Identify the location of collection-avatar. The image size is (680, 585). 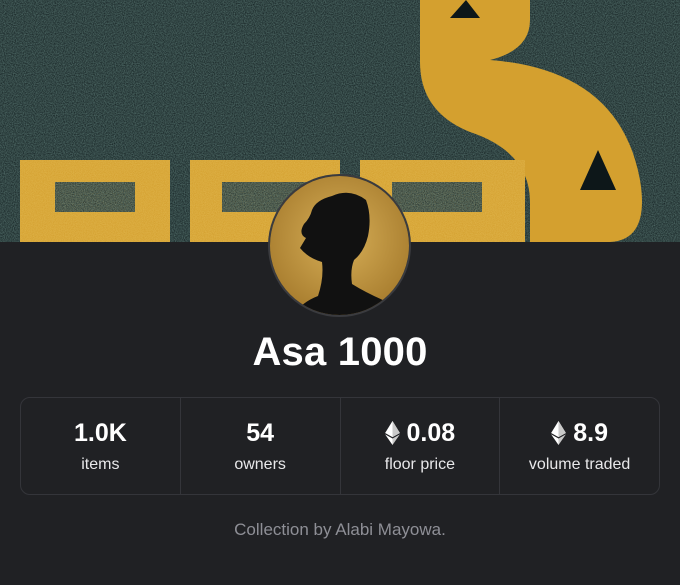
(339, 245).